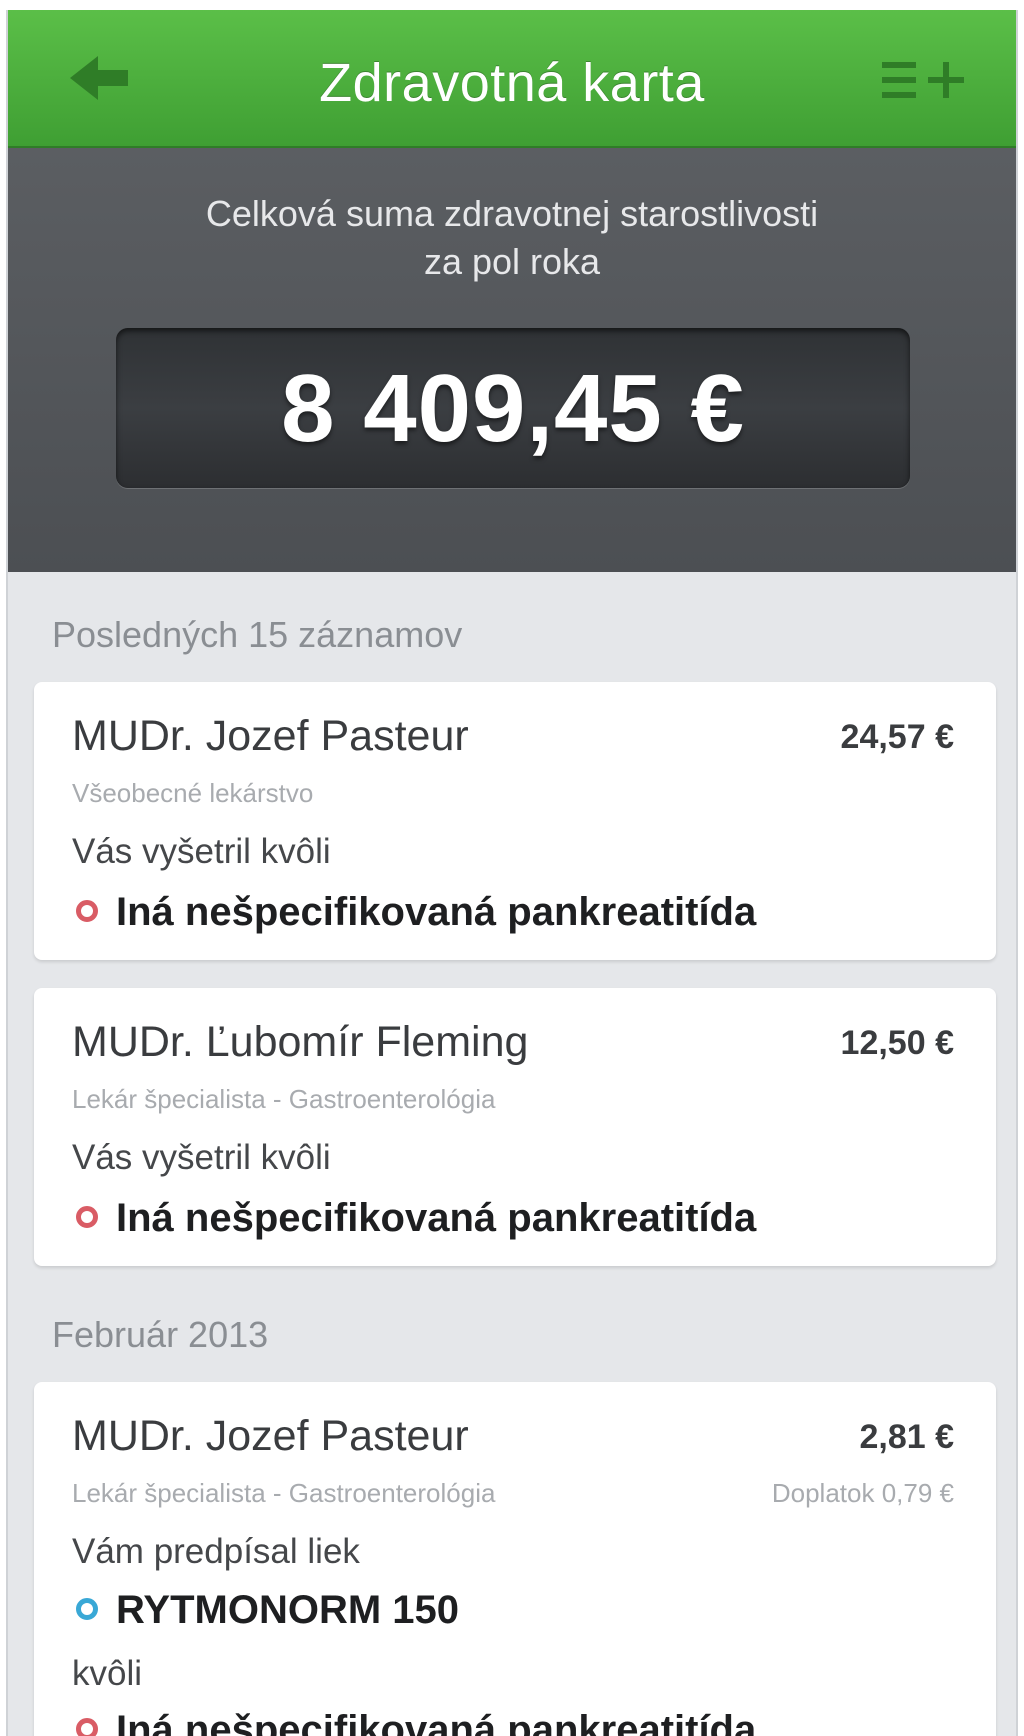  I want to click on total-amount-display: 8 409,45 €, so click(513, 408).